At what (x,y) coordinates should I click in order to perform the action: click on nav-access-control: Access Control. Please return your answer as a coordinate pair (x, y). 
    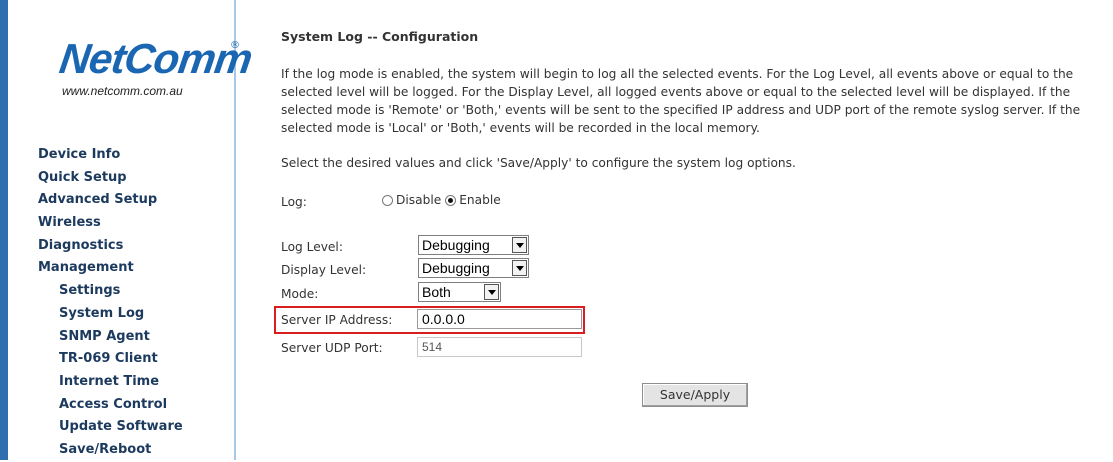
    Looking at the image, I should click on (110, 405).